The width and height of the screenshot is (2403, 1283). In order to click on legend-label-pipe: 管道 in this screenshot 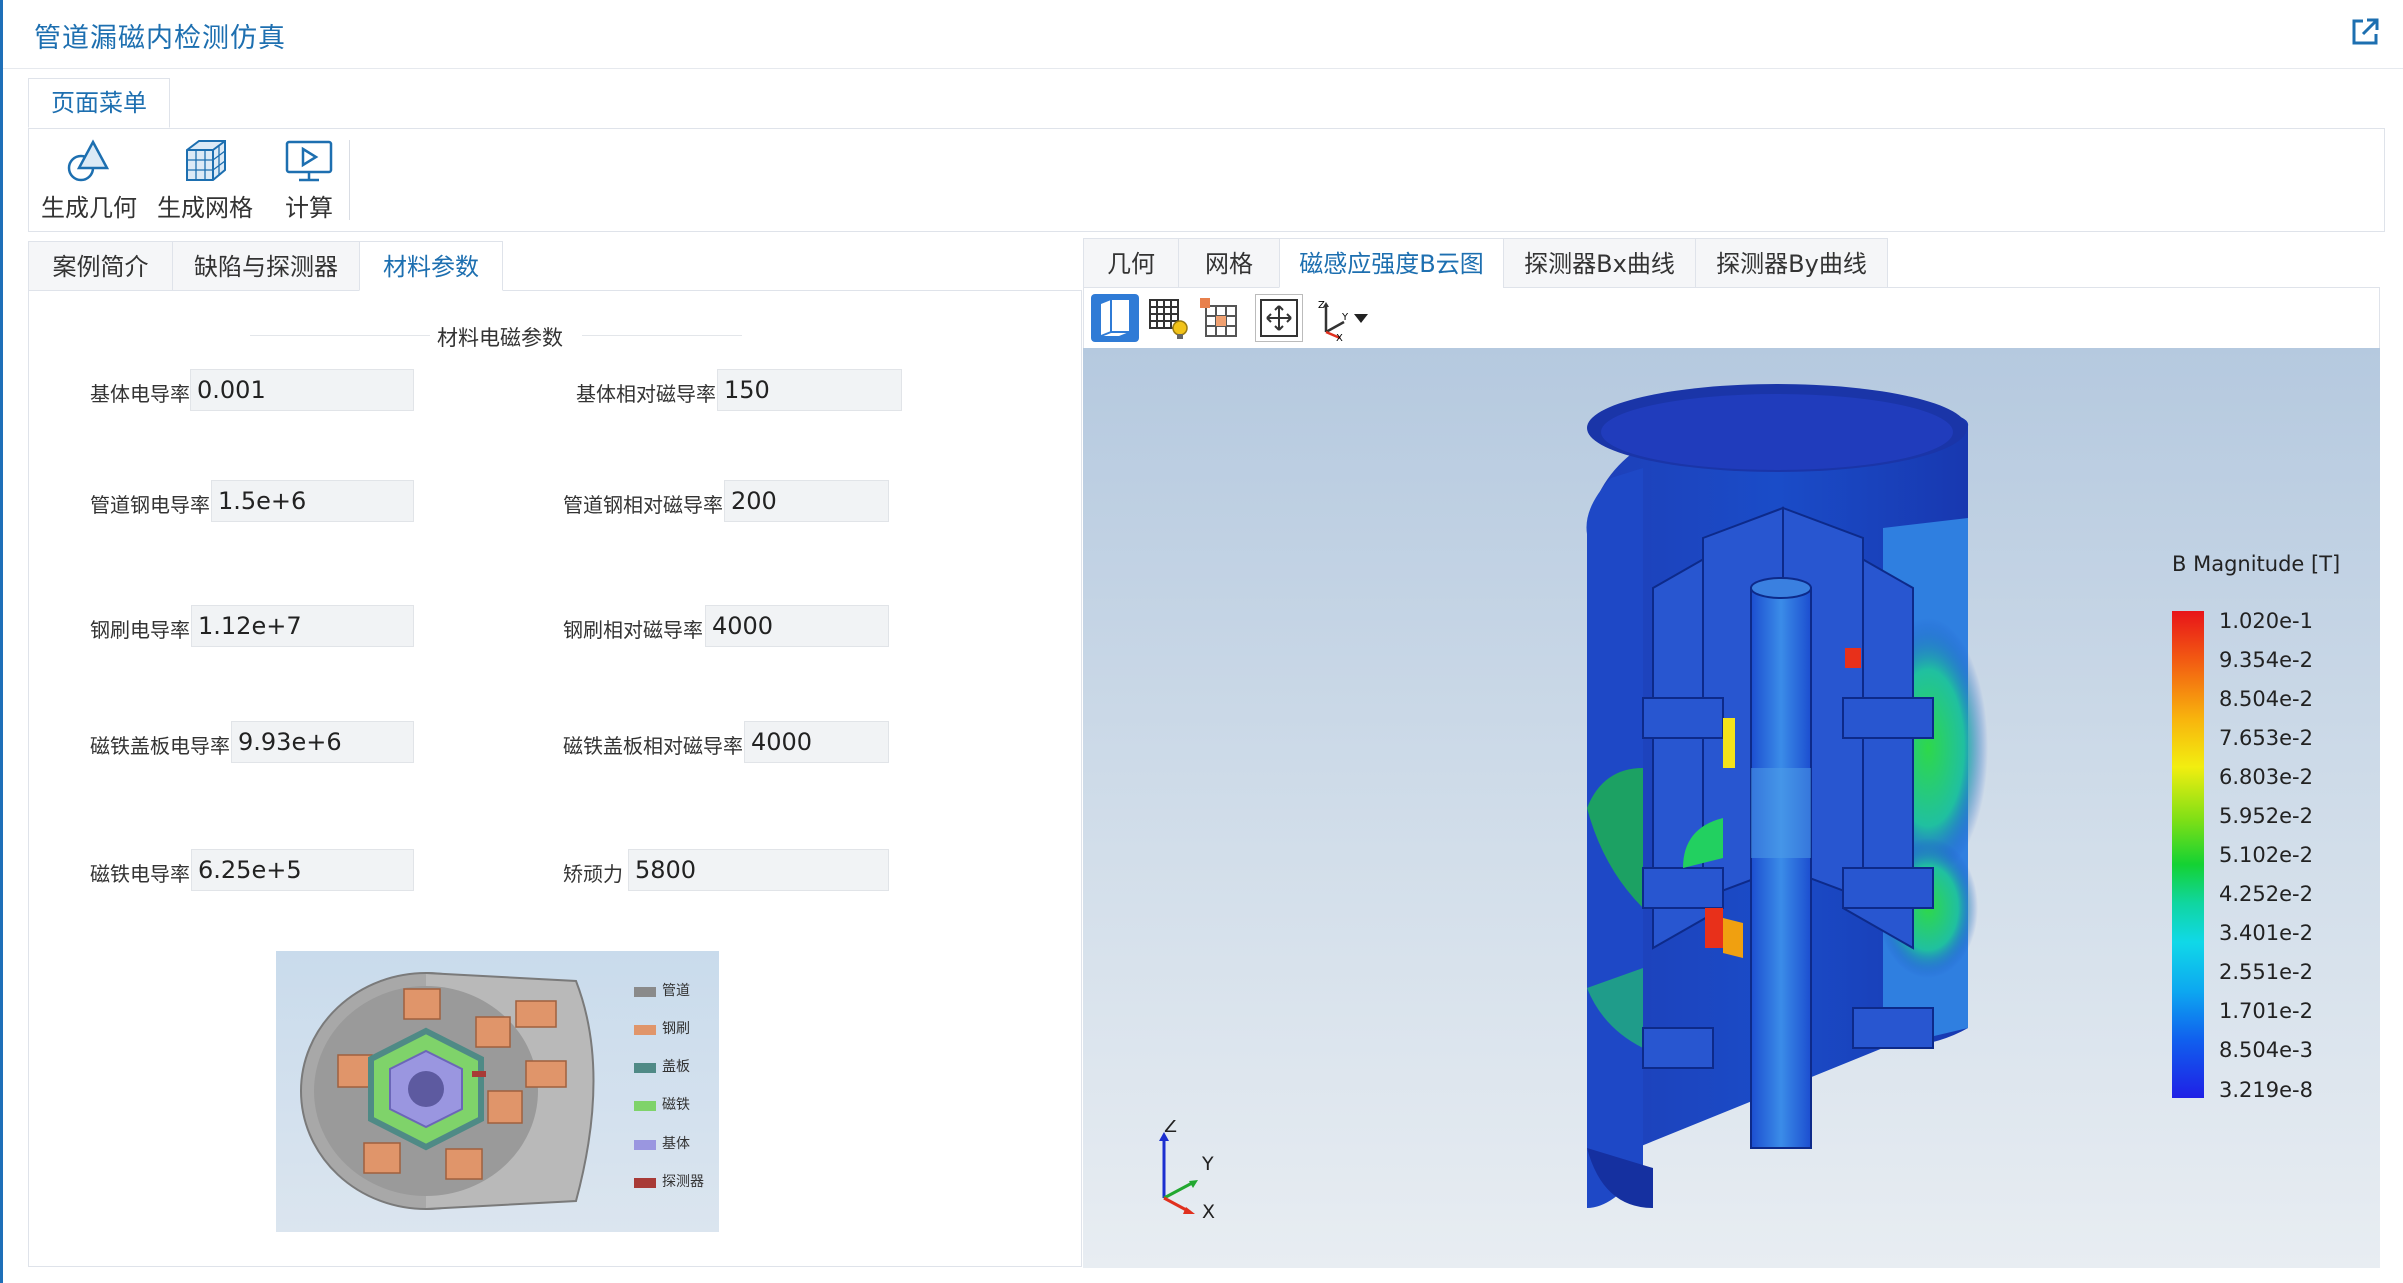, I will do `click(676, 991)`.